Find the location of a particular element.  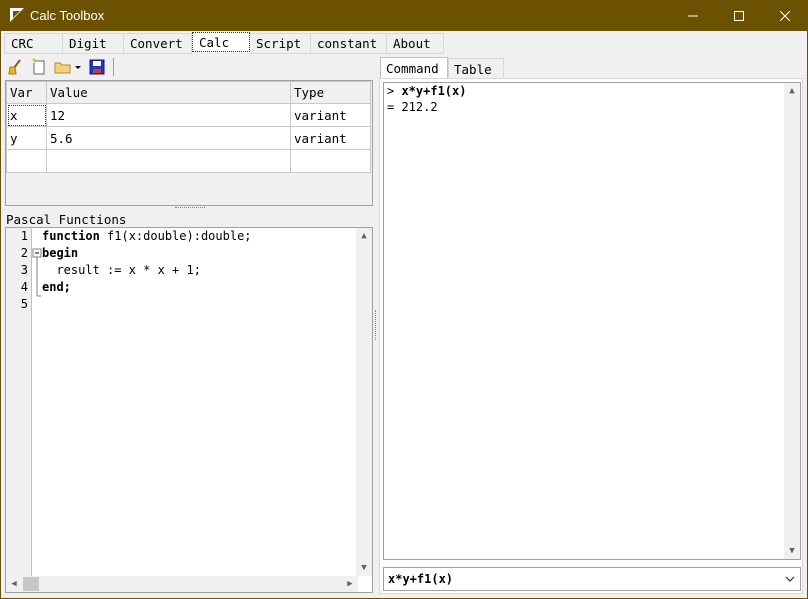

scroll-left-icon: ◀ is located at coordinates (14, 584).